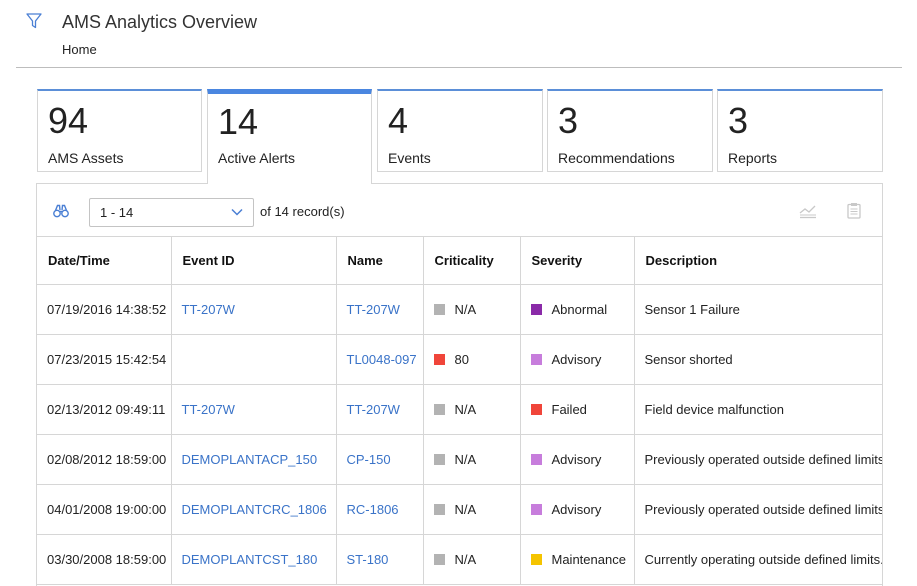 Image resolution: width=917 pixels, height=586 pixels. I want to click on chevron-down-icon, so click(237, 212).